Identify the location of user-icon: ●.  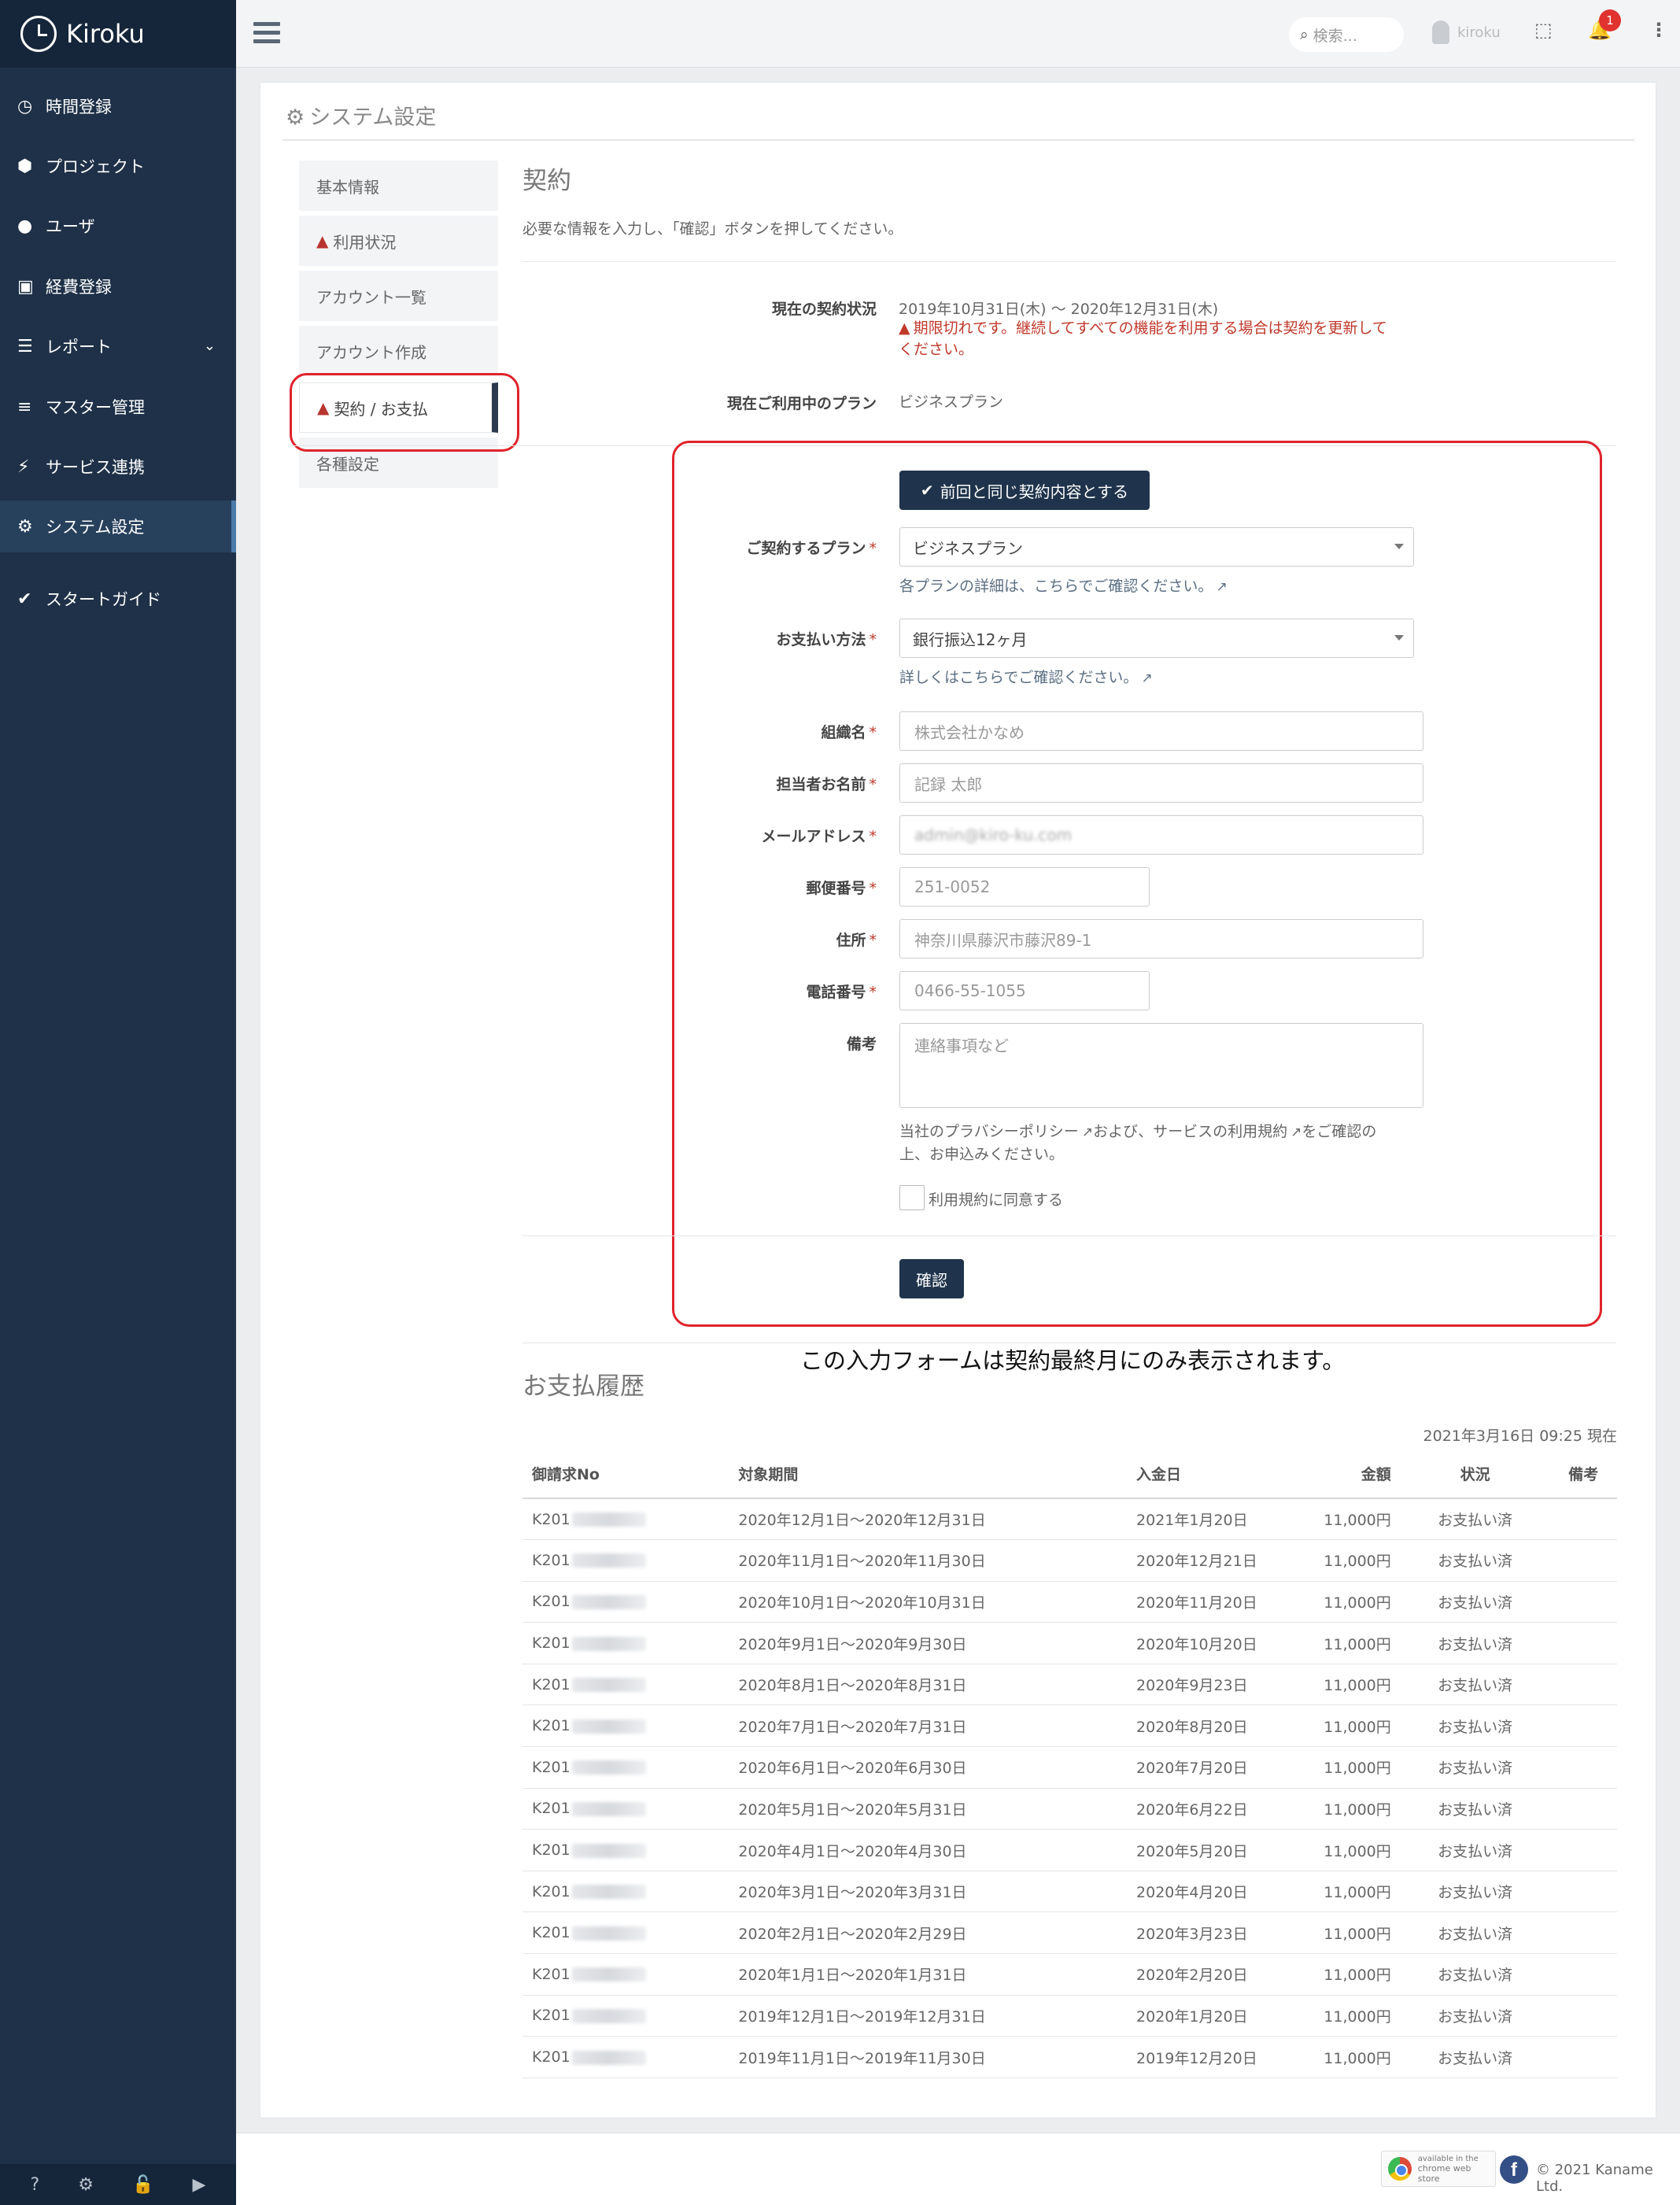
(25, 226).